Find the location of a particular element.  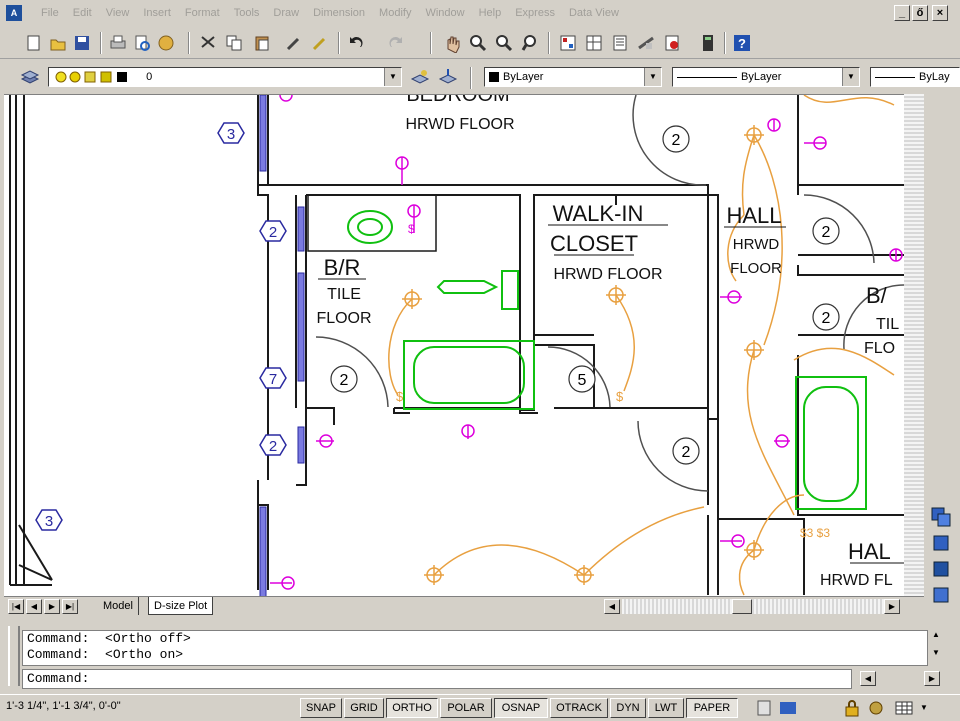

quickcalc-icon is located at coordinates (708, 43).